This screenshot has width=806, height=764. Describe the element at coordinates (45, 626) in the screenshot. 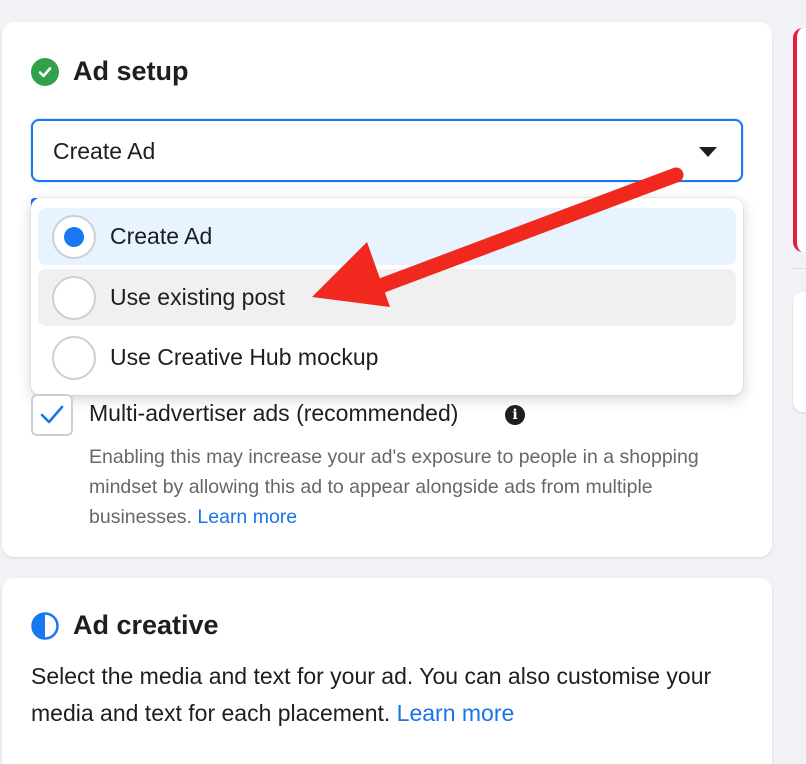

I see `half-circle-icon` at that location.